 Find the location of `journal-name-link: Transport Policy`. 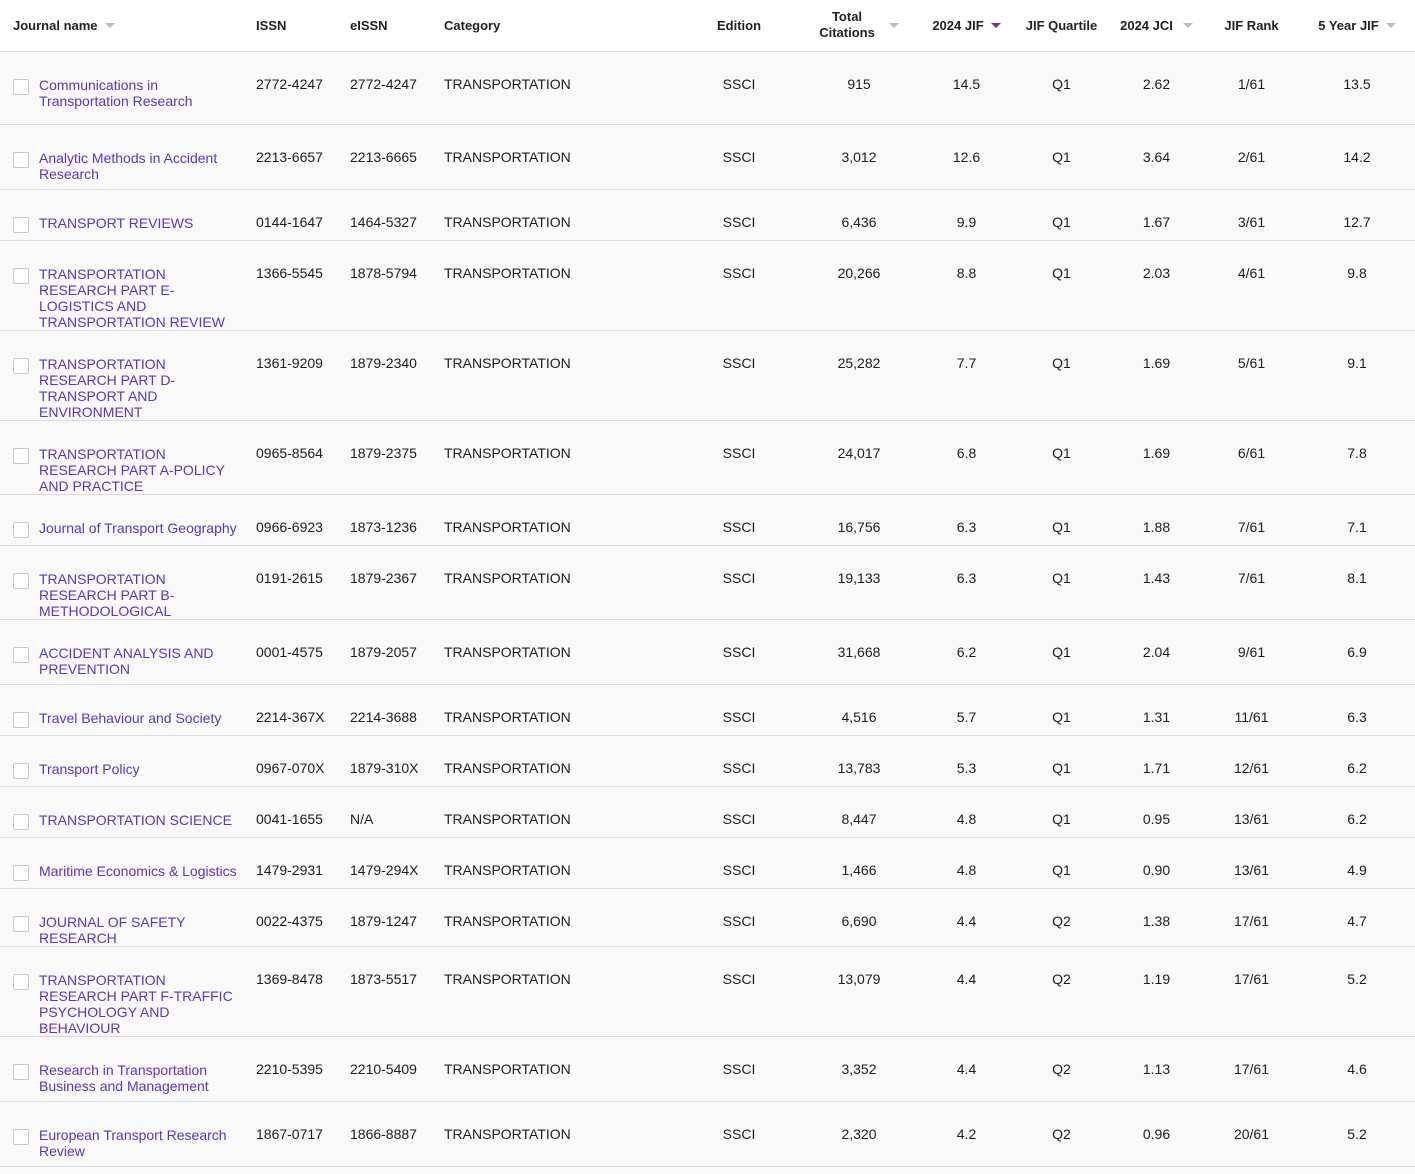

journal-name-link: Transport Policy is located at coordinates (89, 768).